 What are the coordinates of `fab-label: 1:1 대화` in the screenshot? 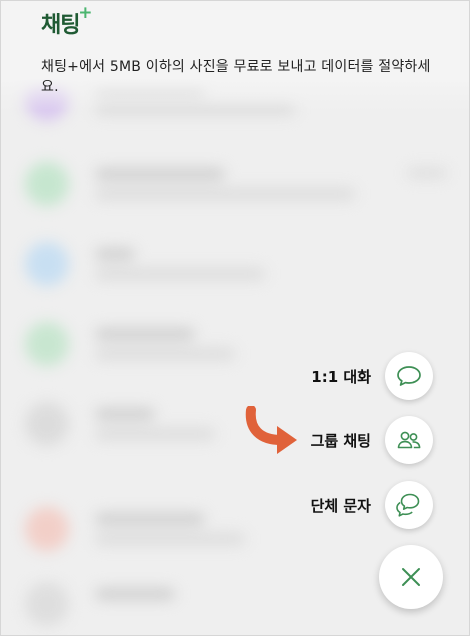 It's located at (341, 376).